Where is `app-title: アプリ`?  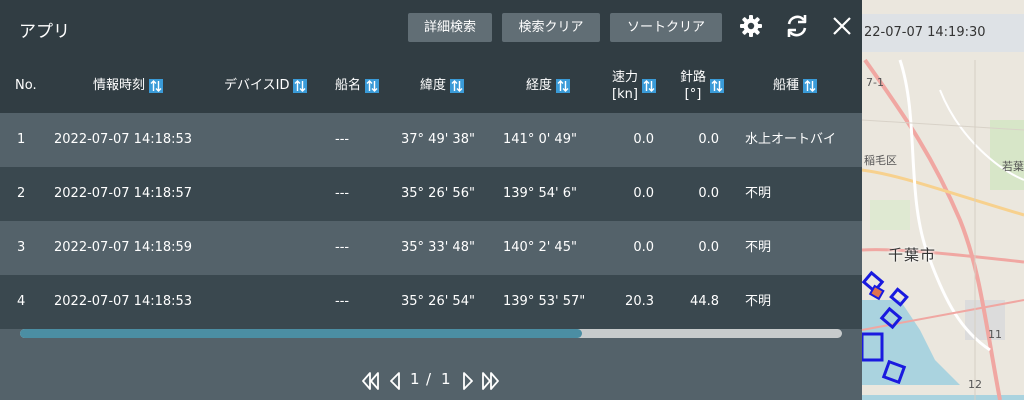 app-title: アプリ is located at coordinates (44, 32).